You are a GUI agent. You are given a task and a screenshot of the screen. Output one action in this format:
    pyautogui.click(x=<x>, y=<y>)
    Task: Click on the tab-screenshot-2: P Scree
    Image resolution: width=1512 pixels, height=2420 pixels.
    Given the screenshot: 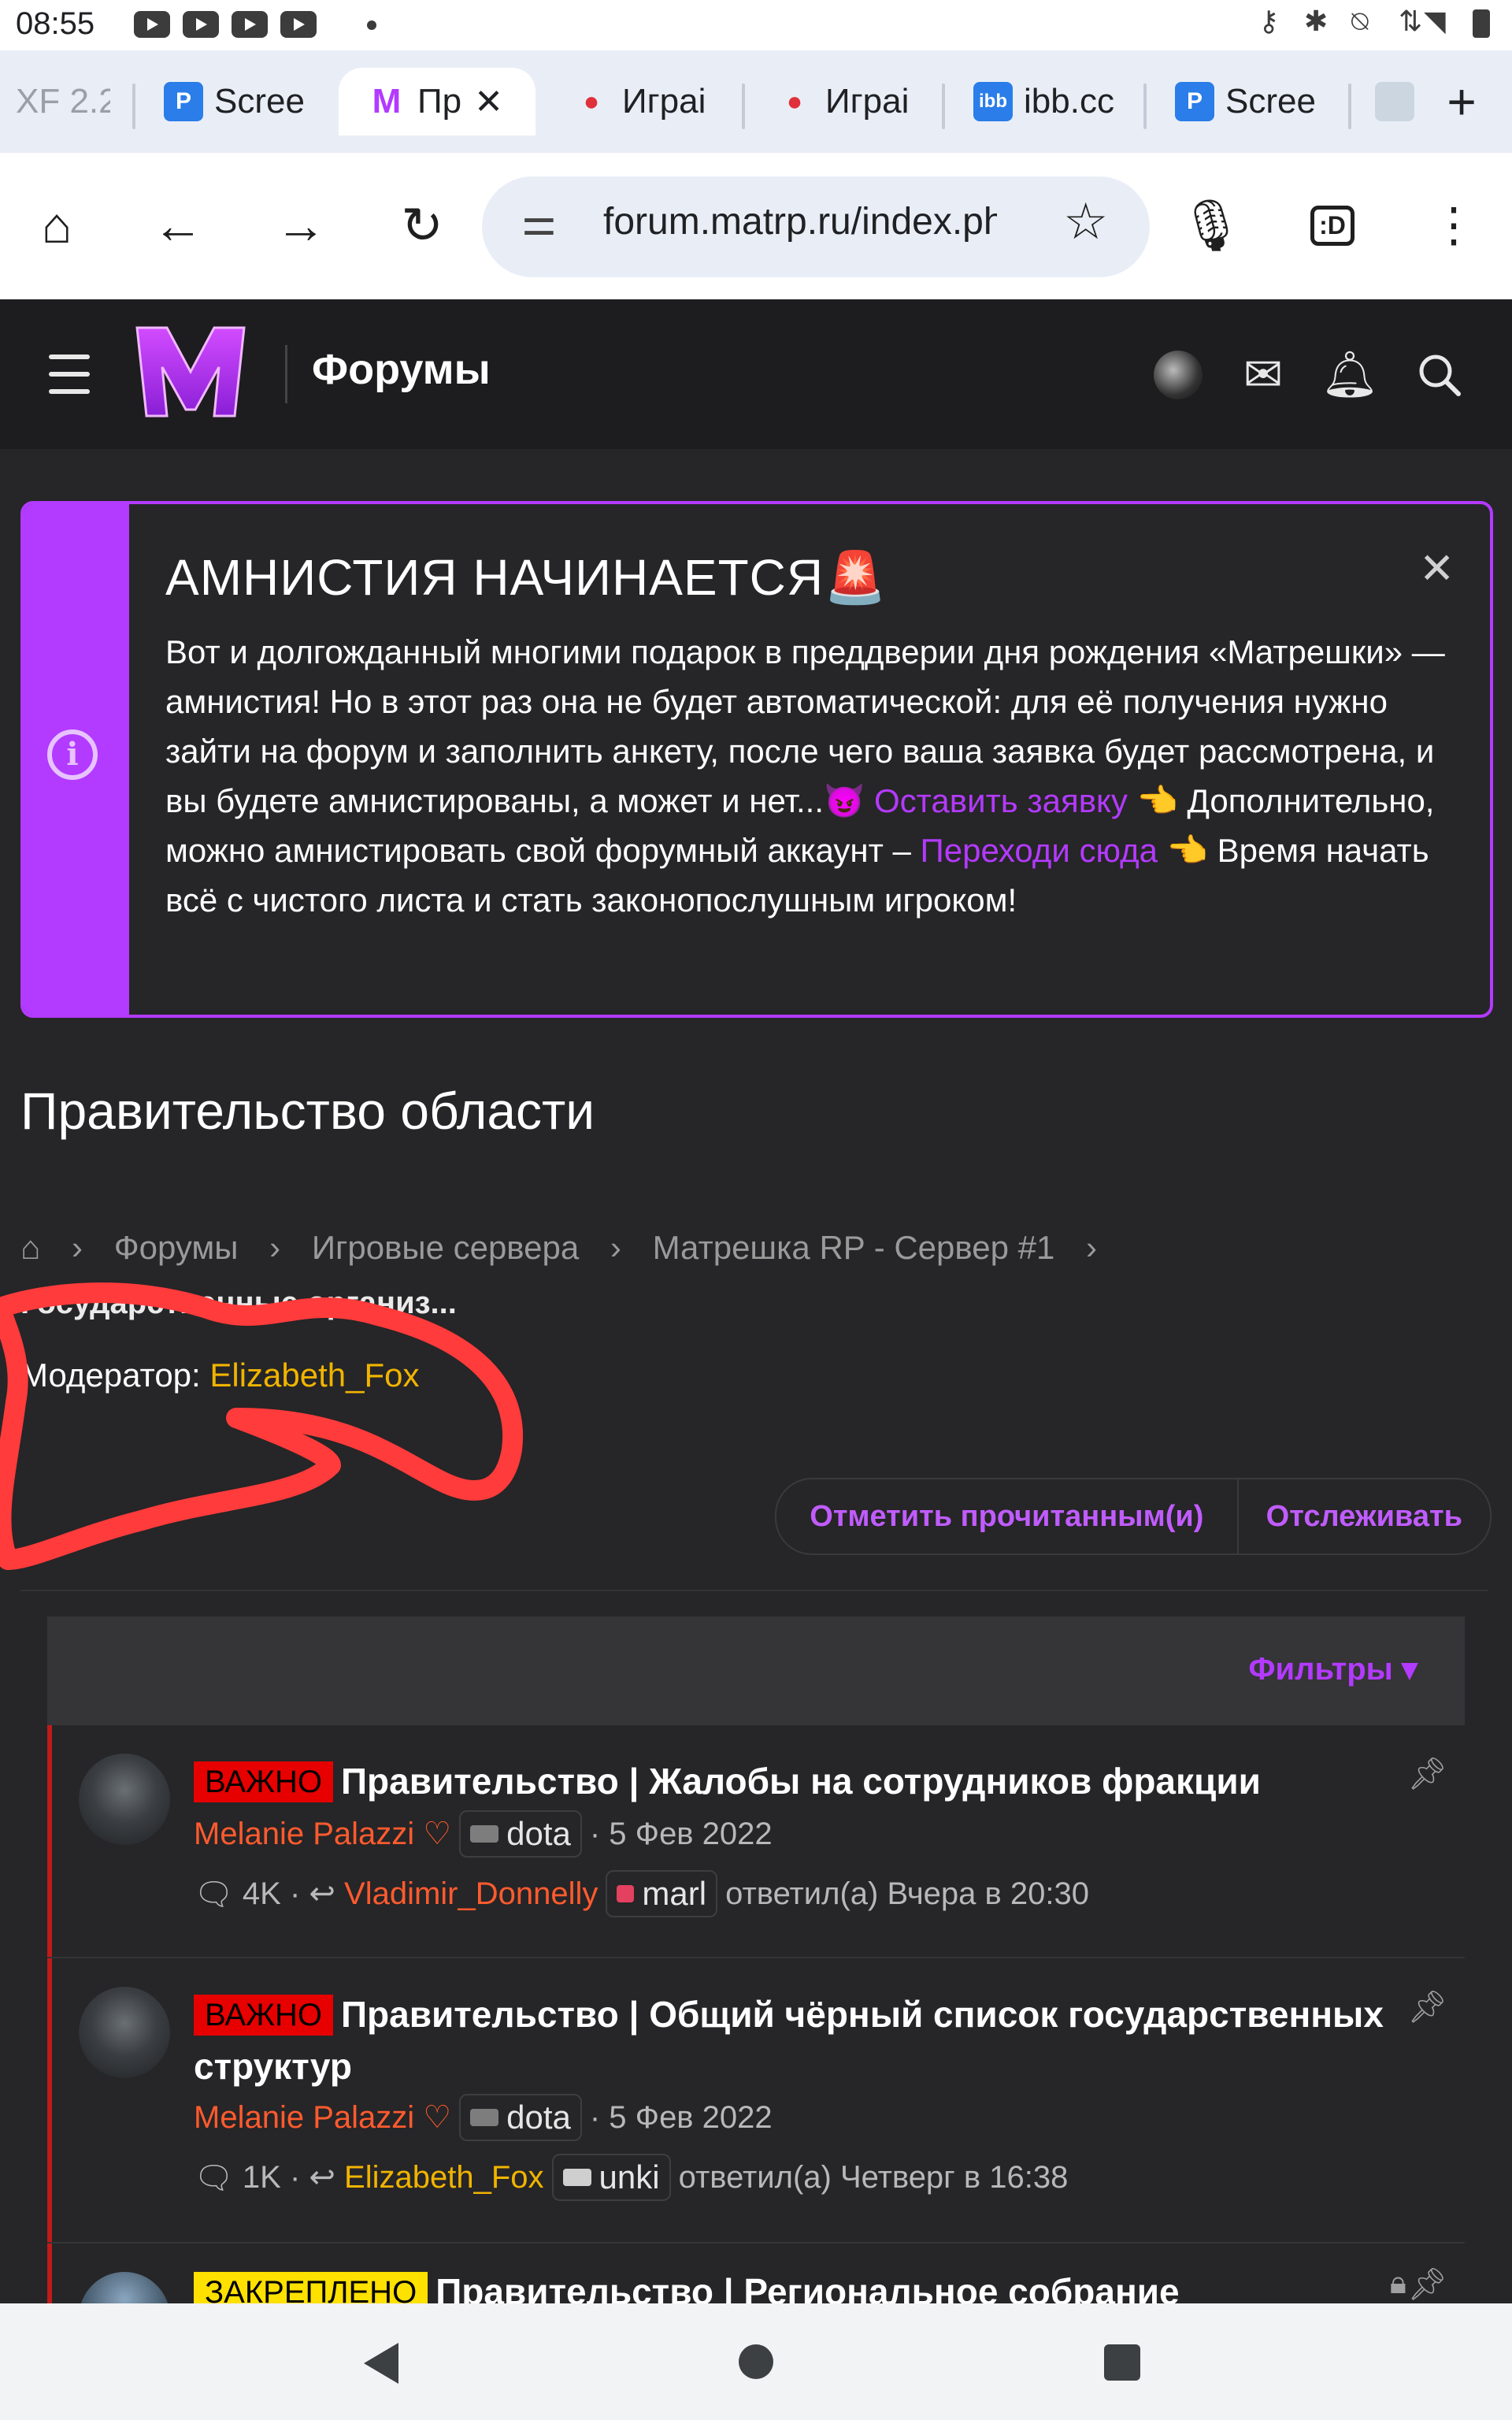 What is the action you would take?
    pyautogui.click(x=1253, y=101)
    